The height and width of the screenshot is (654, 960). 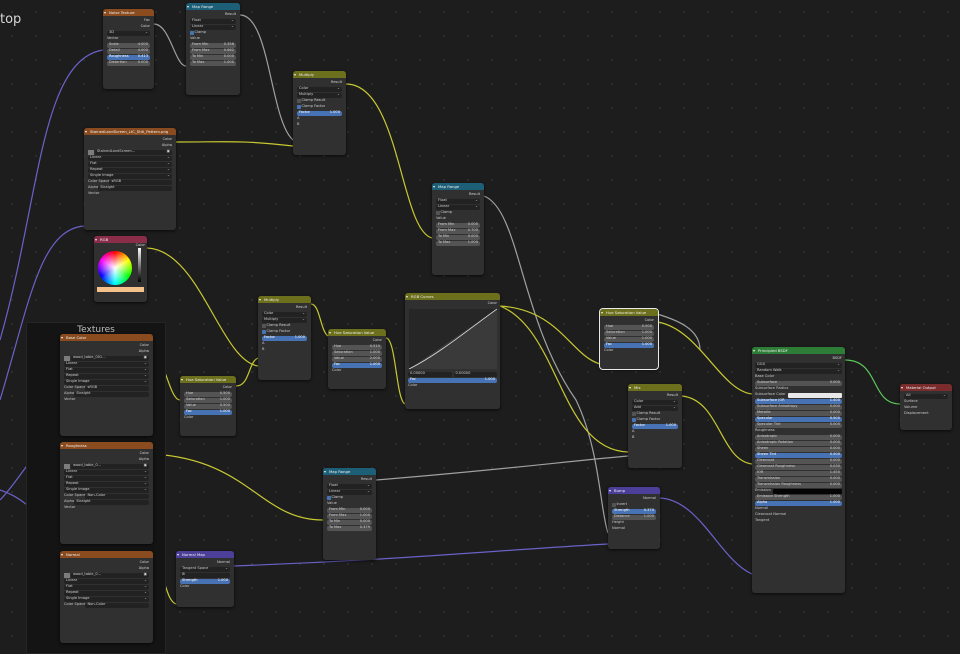 I want to click on node-header: Map Range, so click(x=349, y=471).